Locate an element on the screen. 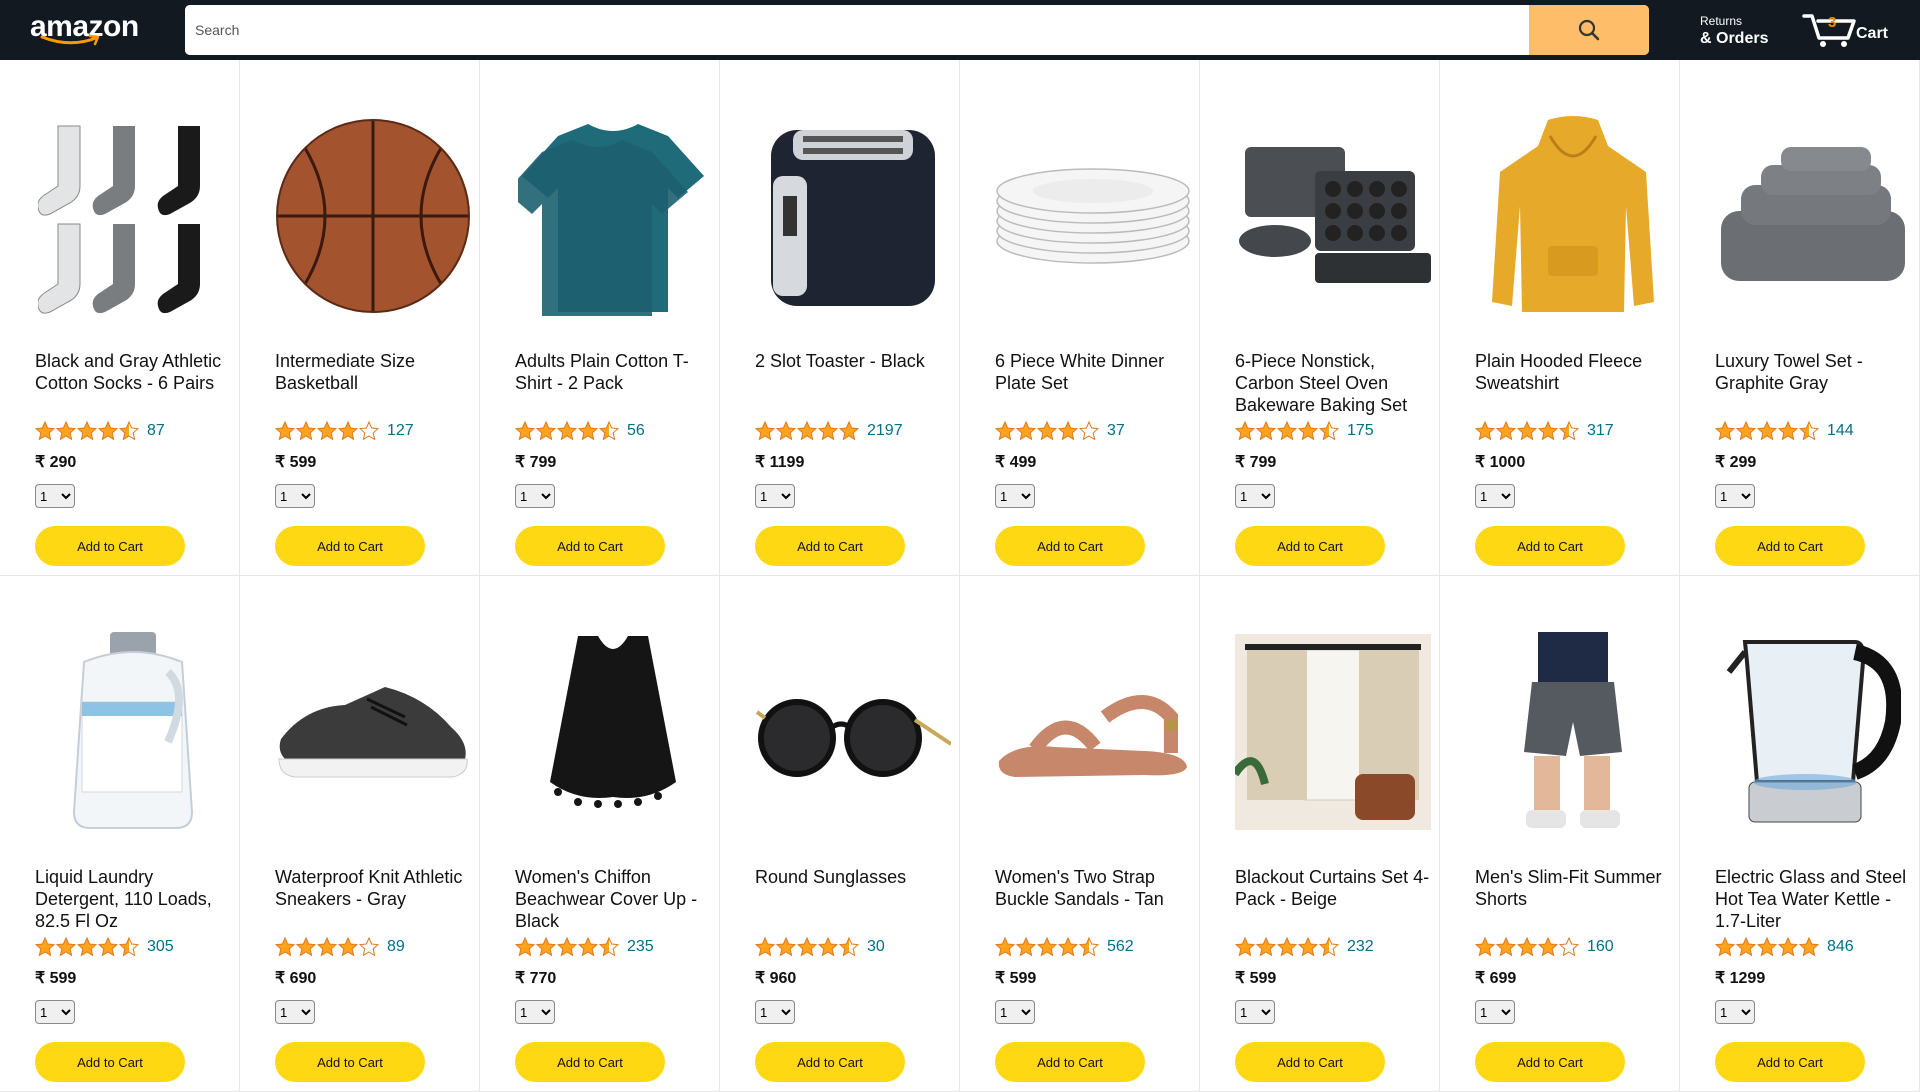  product-price: ₹ 499 is located at coordinates (1016, 462).